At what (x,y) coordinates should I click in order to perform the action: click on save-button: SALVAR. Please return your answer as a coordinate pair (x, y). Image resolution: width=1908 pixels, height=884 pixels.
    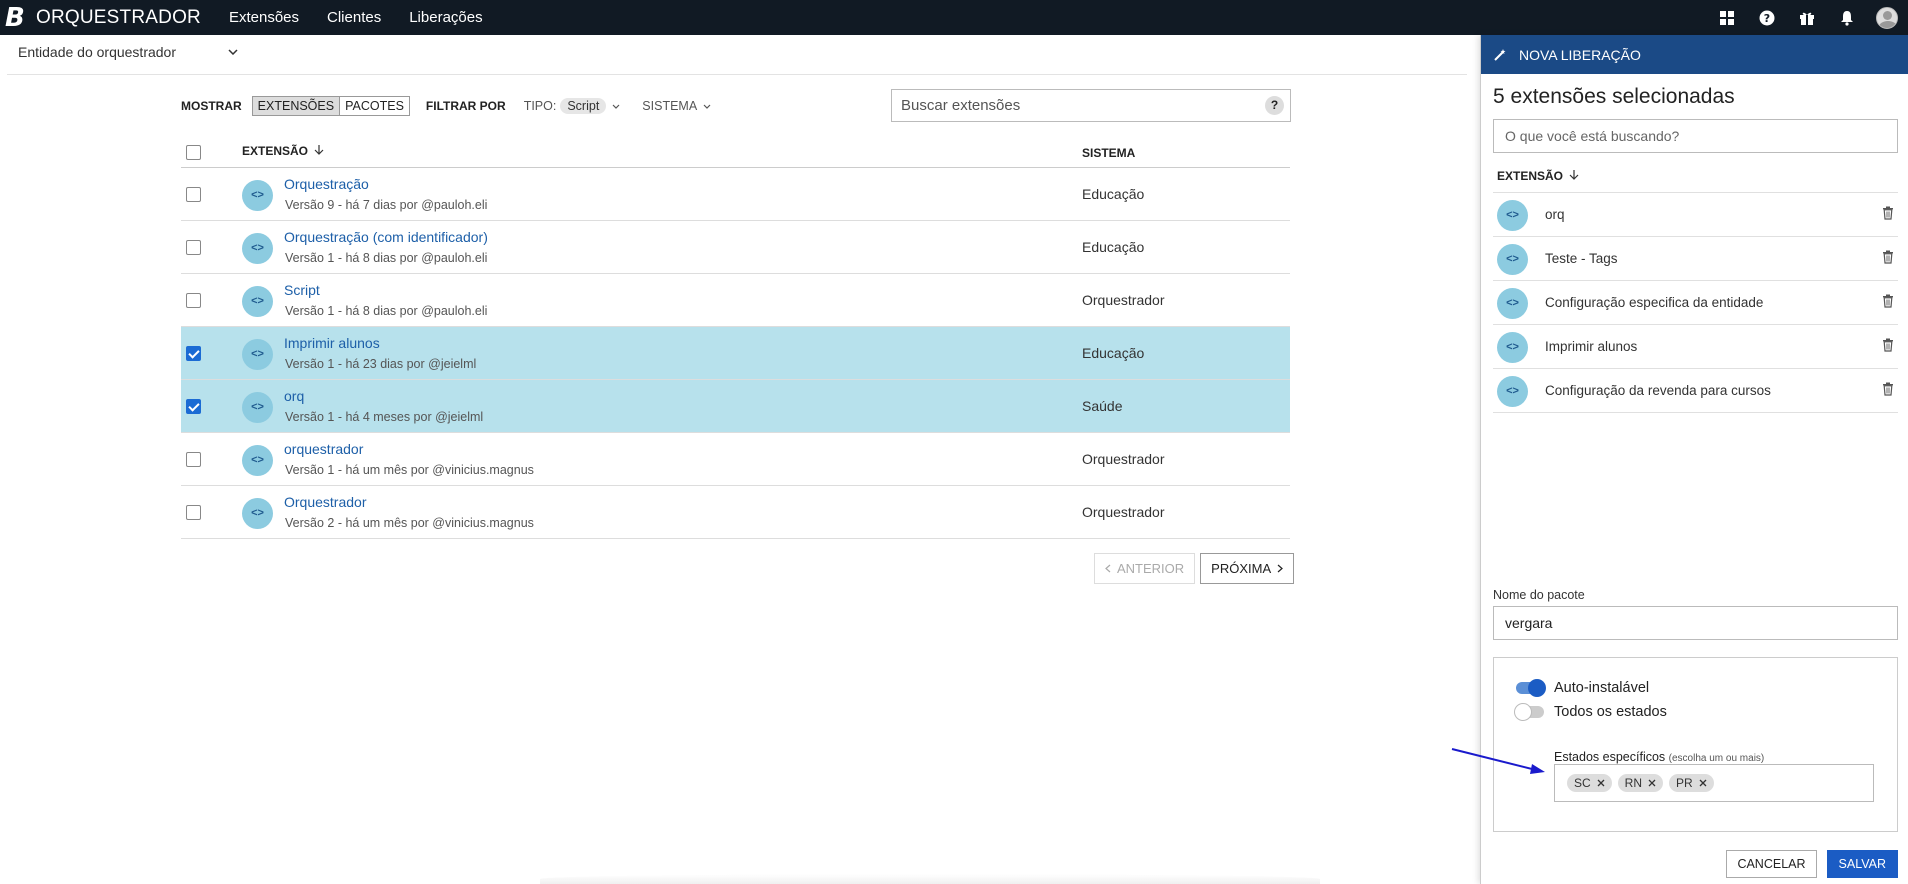
    Looking at the image, I should click on (1862, 864).